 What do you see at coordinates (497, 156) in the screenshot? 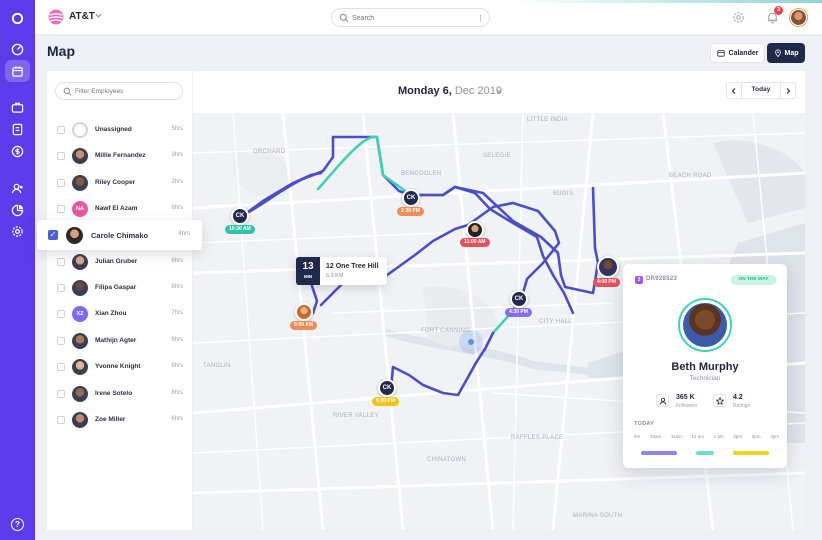
I see `map-label: SELEGIE` at bounding box center [497, 156].